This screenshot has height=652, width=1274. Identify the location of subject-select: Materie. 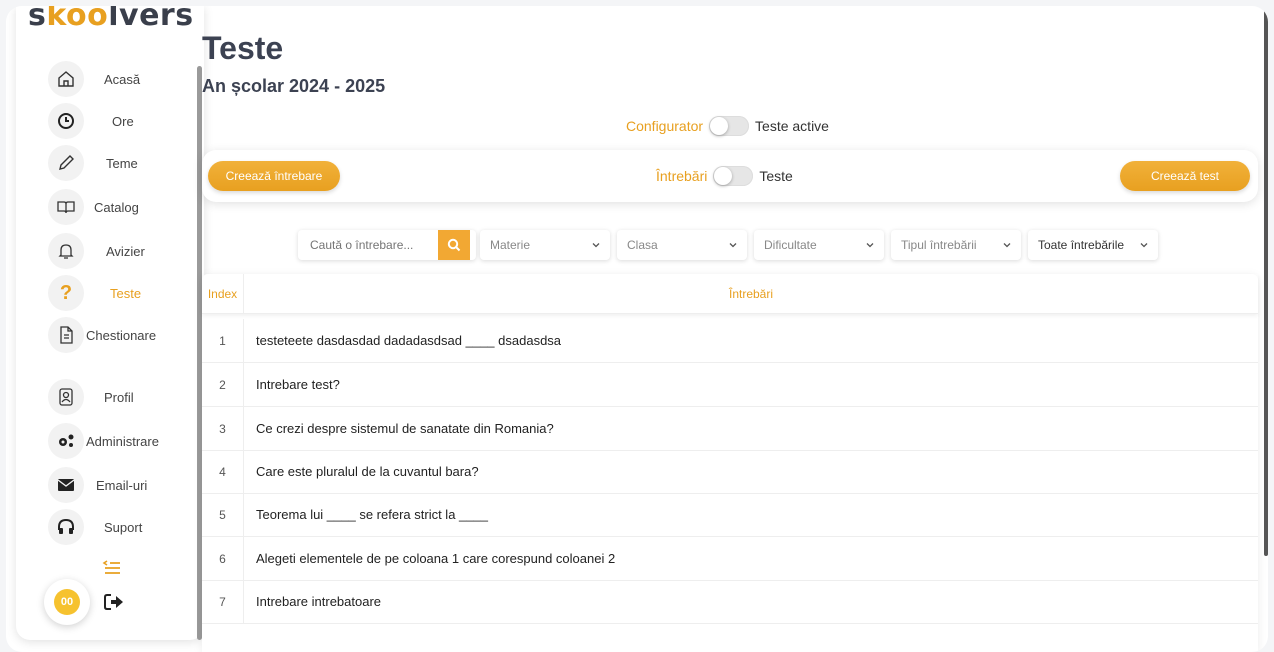
(545, 245).